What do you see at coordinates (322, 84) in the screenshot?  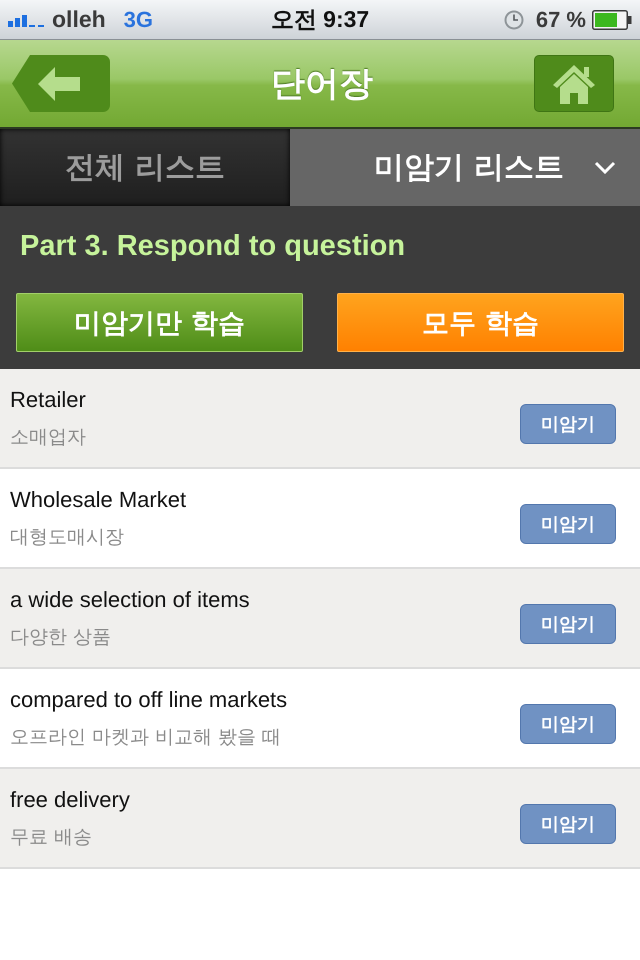 I see `page-title: 단어장` at bounding box center [322, 84].